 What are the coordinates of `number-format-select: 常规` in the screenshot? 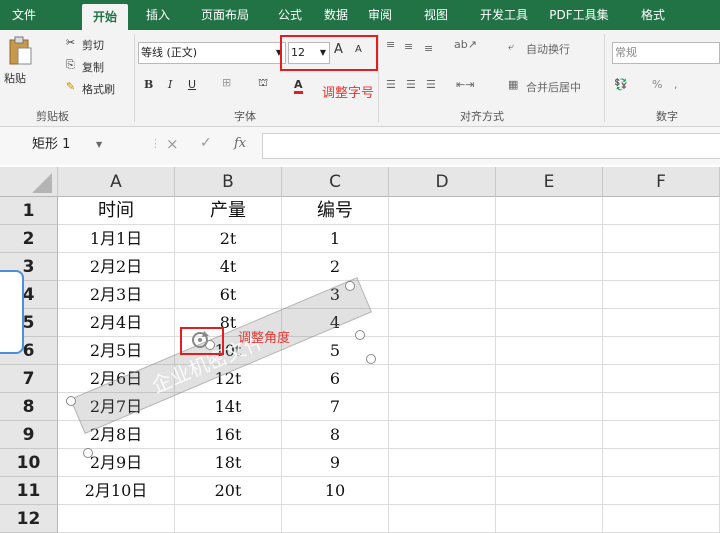 It's located at (666, 53).